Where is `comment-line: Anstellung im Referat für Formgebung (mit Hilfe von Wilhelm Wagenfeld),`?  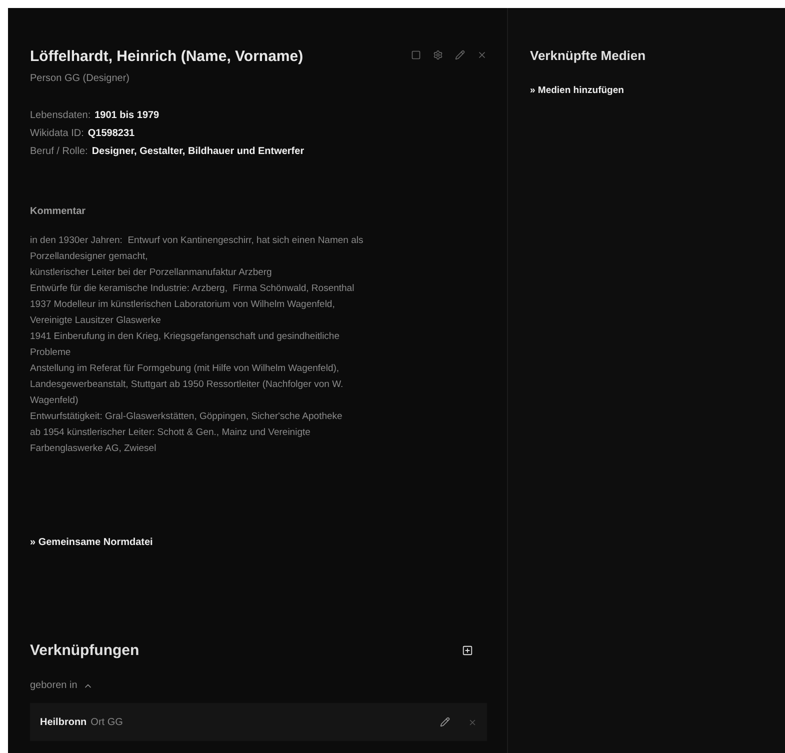 comment-line: Anstellung im Referat für Formgebung (mit Hilfe von Wilhelm Wagenfeld), is located at coordinates (185, 369).